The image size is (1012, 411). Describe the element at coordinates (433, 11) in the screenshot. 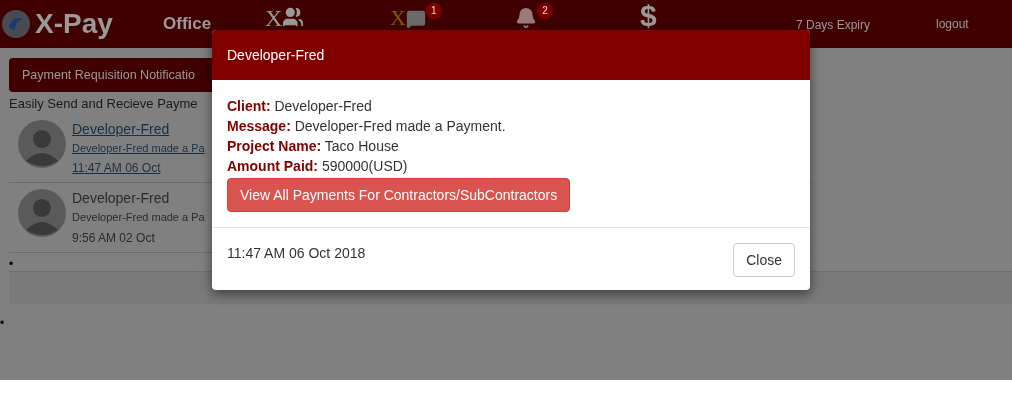

I see `count-badge: 1` at that location.